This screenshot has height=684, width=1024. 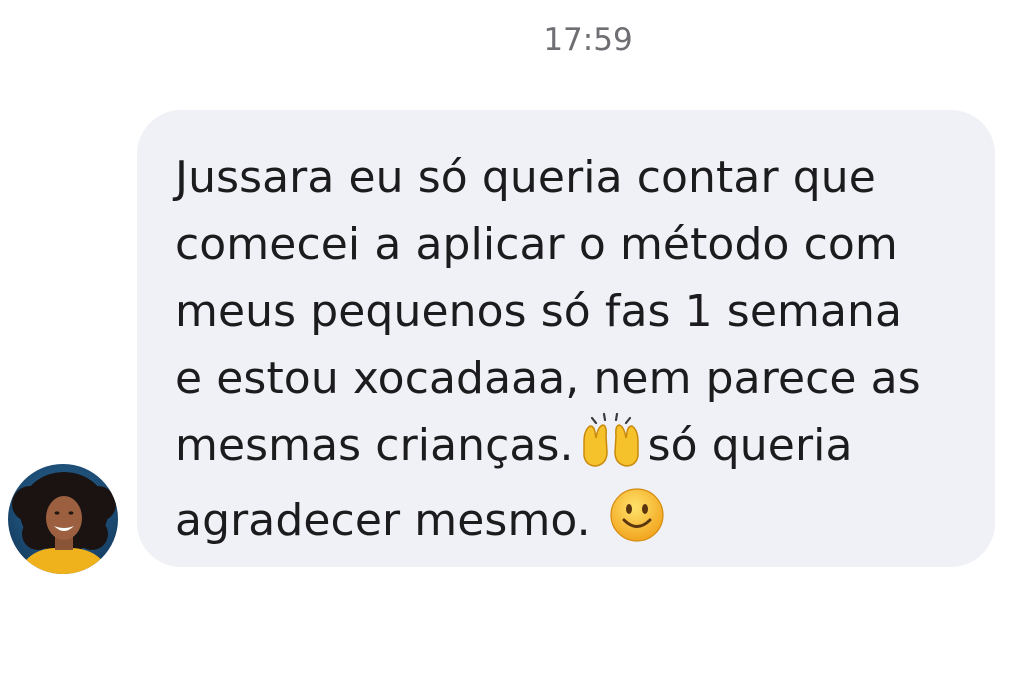 What do you see at coordinates (374, 445) in the screenshot?
I see `message-text: mesmas crianças.` at bounding box center [374, 445].